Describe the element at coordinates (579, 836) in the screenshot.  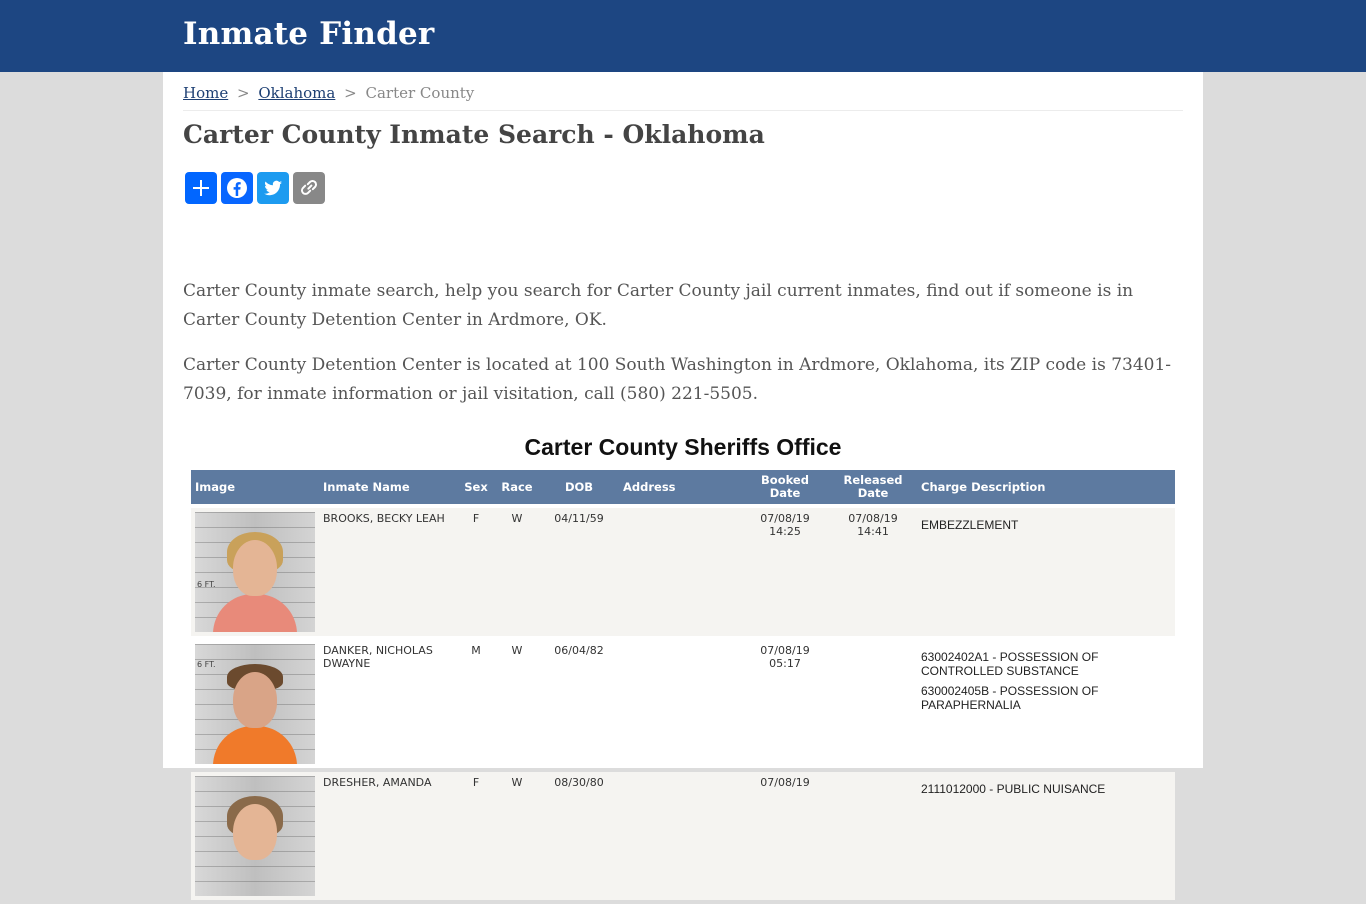
I see `inmate-dob: 08/30/80` at that location.